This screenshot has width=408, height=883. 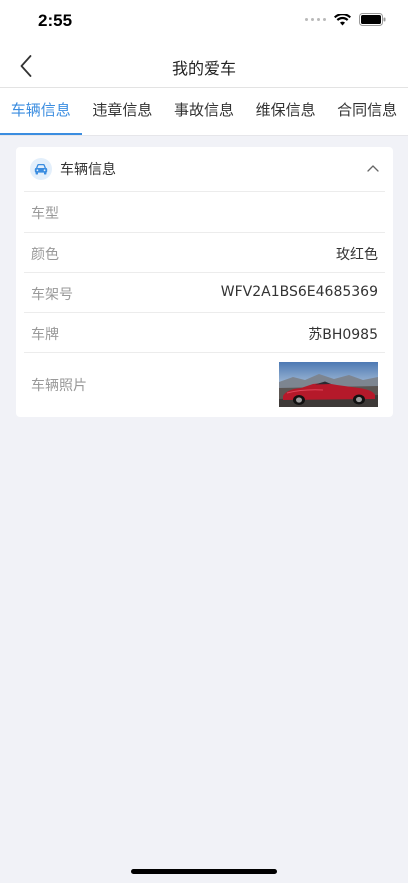 I want to click on cellular-signal-icon, so click(x=315, y=19).